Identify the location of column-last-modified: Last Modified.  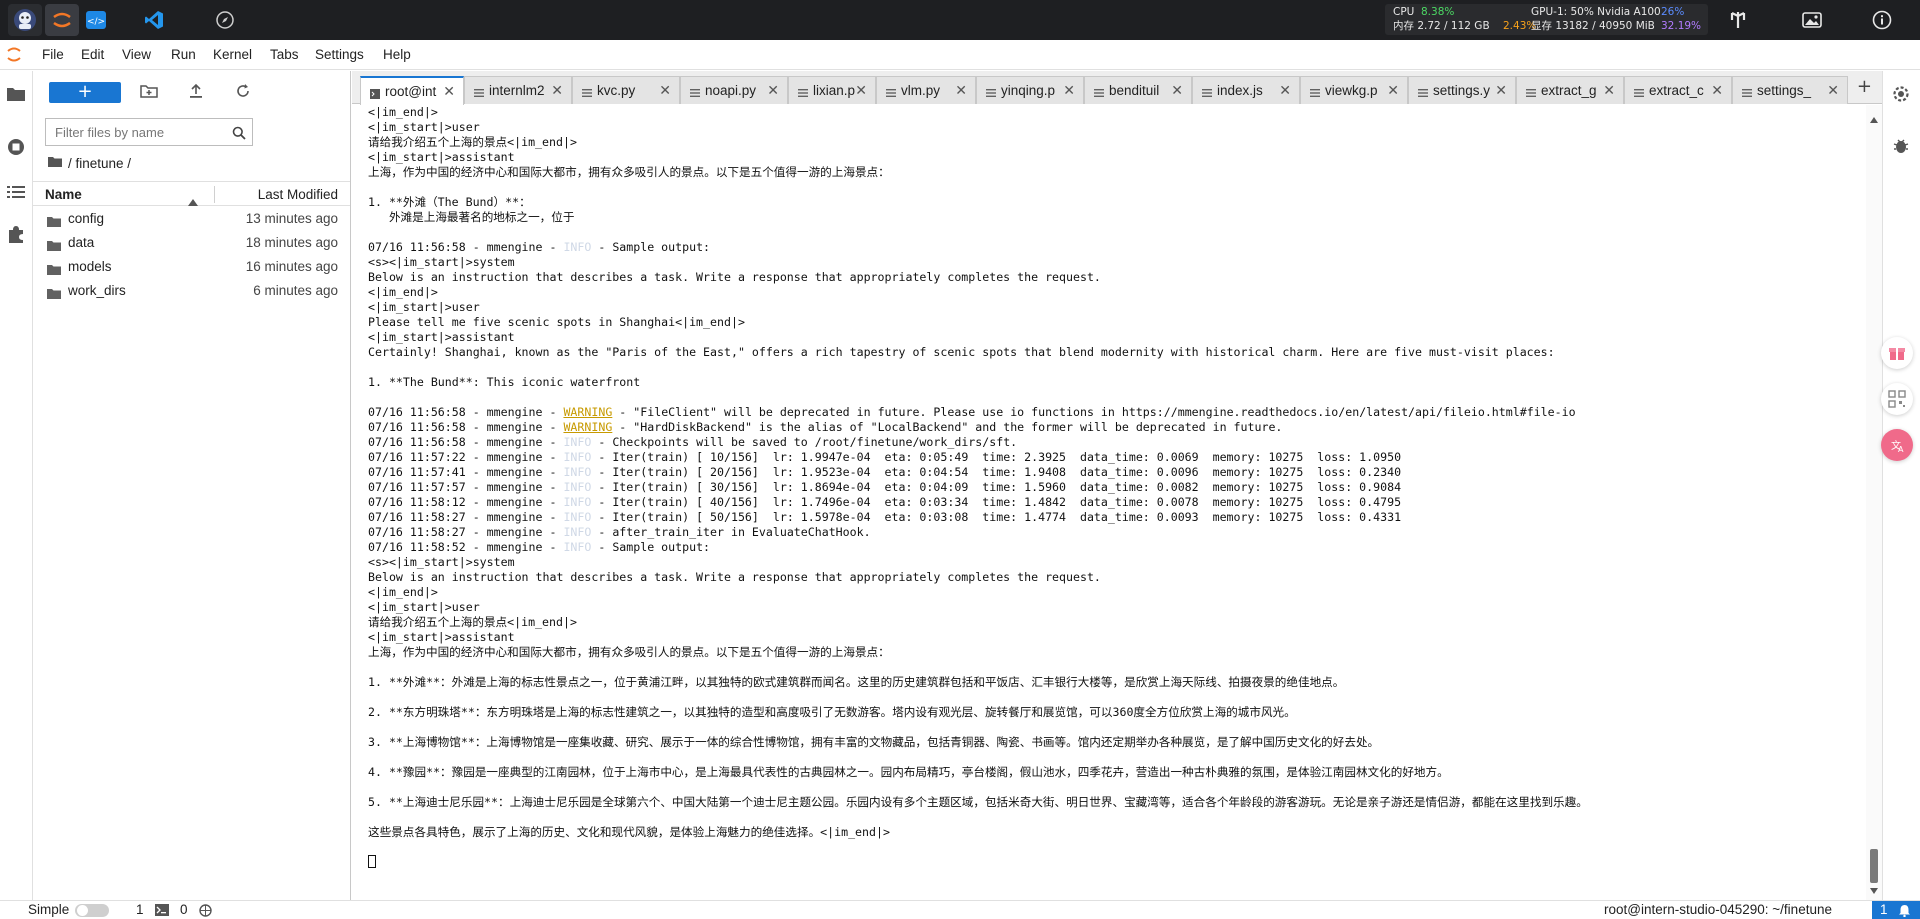
(298, 194).